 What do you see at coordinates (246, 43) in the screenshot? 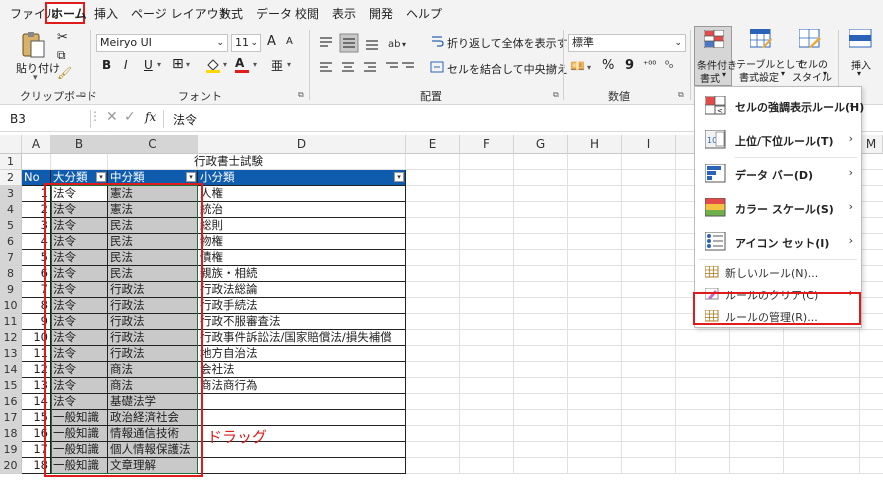
I see `font-size-box: 11 ⌄` at bounding box center [246, 43].